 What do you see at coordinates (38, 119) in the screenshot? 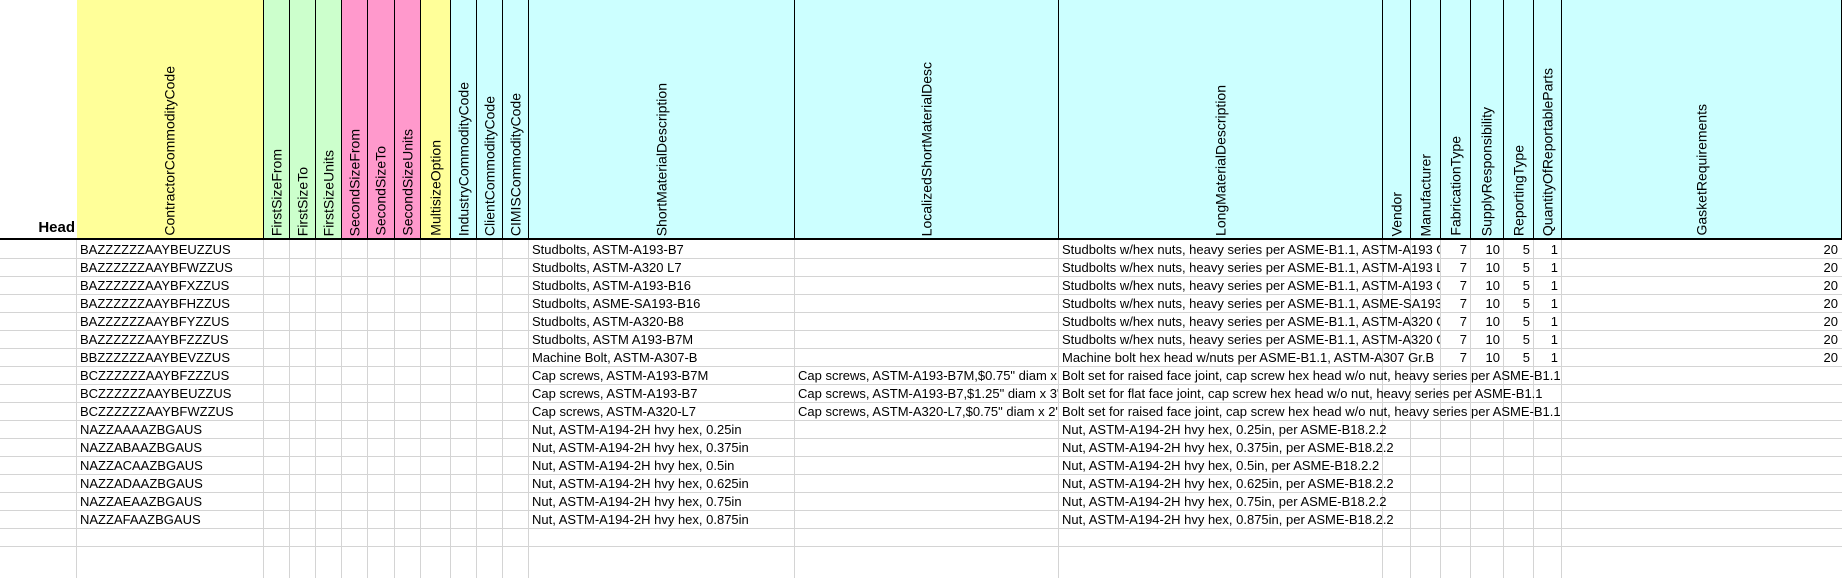
I see `column-header-head: Head` at bounding box center [38, 119].